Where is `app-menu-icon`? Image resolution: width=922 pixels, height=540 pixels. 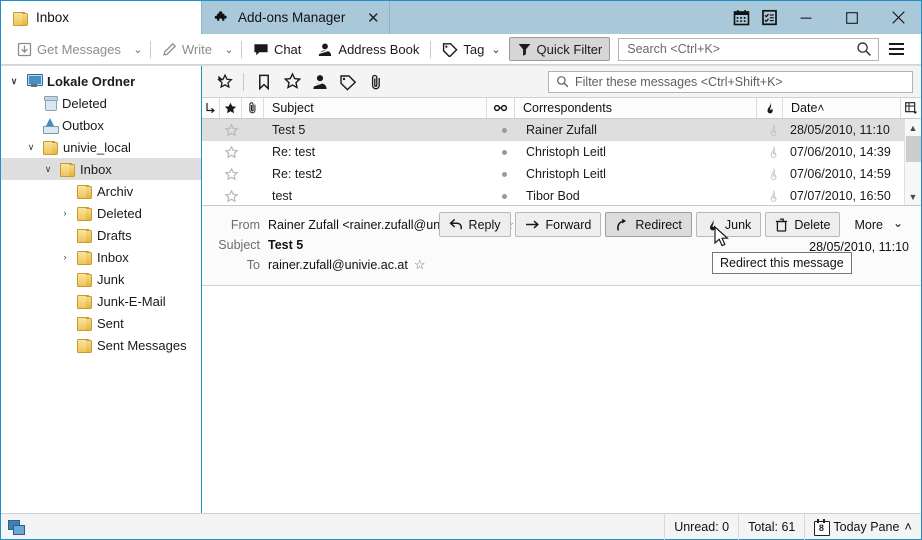 app-menu-icon is located at coordinates (896, 49).